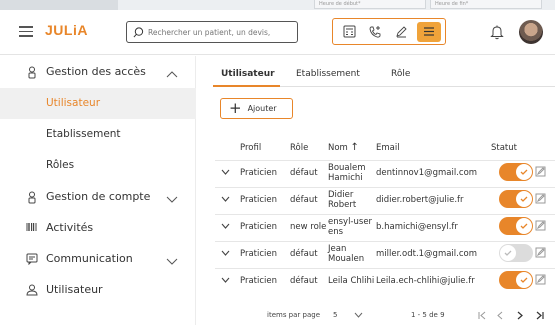  Describe the element at coordinates (352, 227) in the screenshot. I see `cell-nom: ensyl-user ens` at that location.